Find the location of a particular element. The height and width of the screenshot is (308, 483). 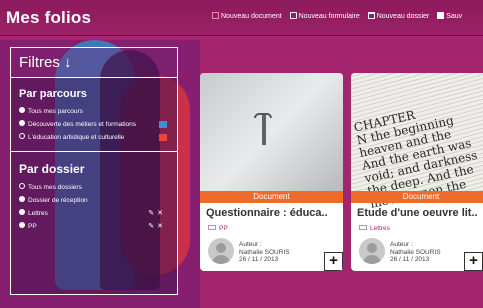

new-folder-button: Nouveau dossier is located at coordinates (398, 16).